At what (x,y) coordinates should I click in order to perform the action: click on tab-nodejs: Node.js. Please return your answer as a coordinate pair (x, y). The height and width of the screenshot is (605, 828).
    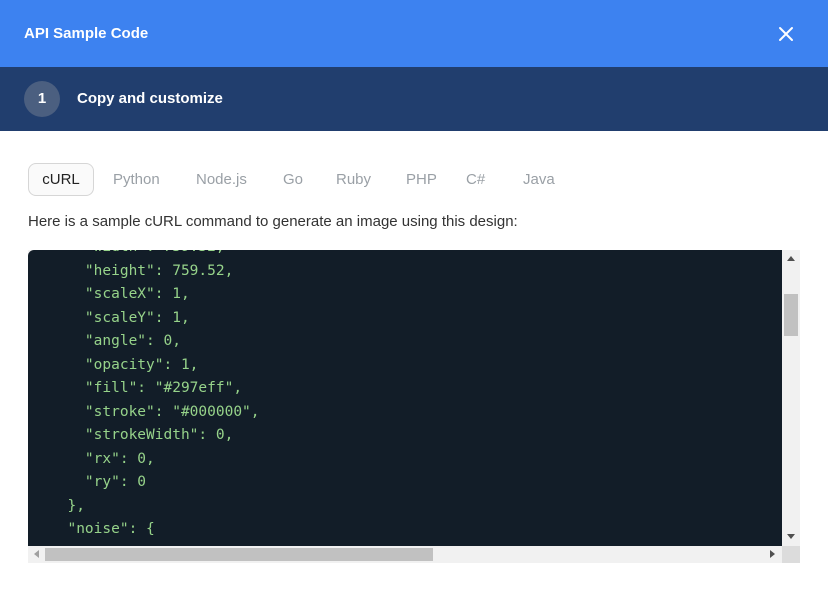
    Looking at the image, I should click on (221, 179).